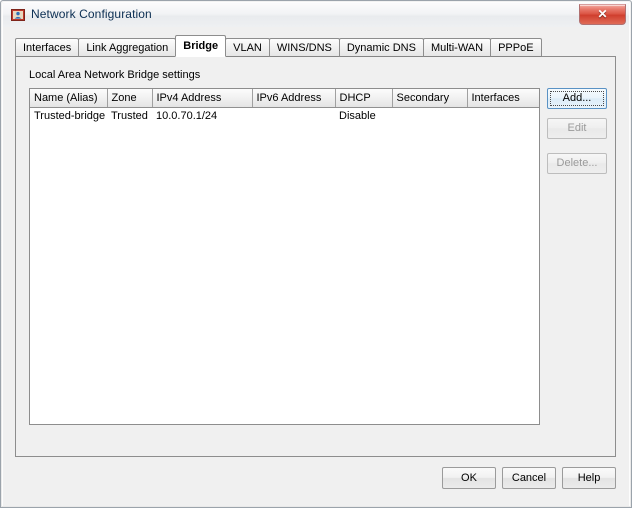 The image size is (632, 508). What do you see at coordinates (47, 47) in the screenshot?
I see `tab-interfaces: Interfaces` at bounding box center [47, 47].